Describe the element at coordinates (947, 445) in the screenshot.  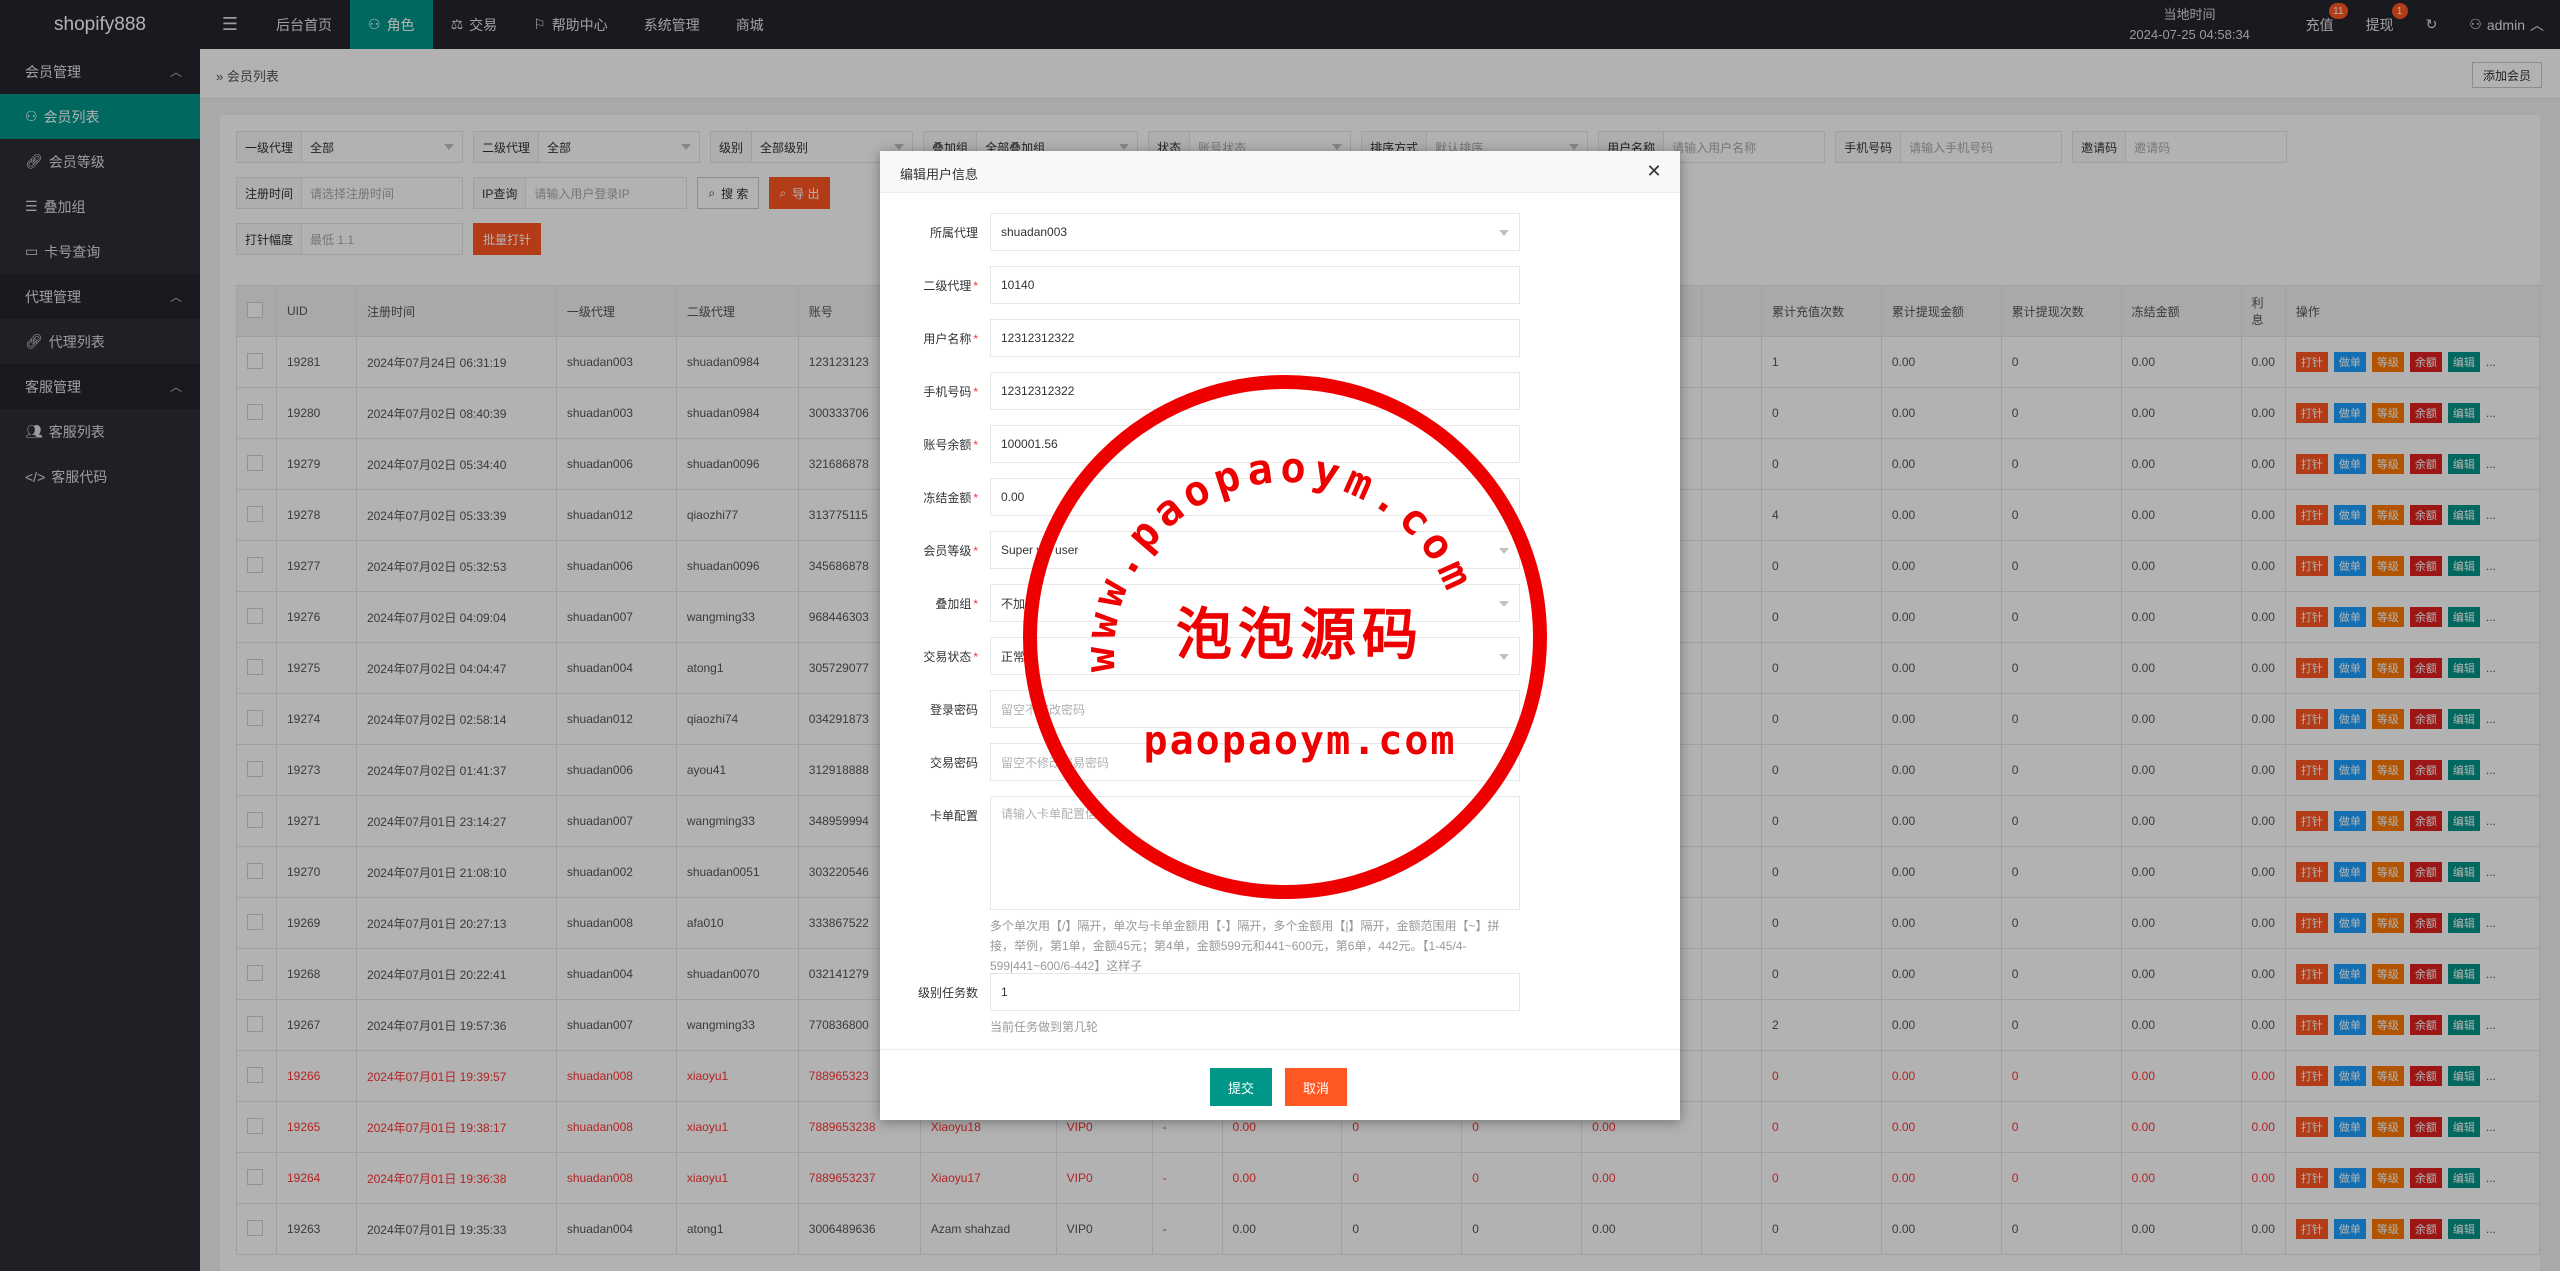
I see `field-label-text: 账号余额` at that location.